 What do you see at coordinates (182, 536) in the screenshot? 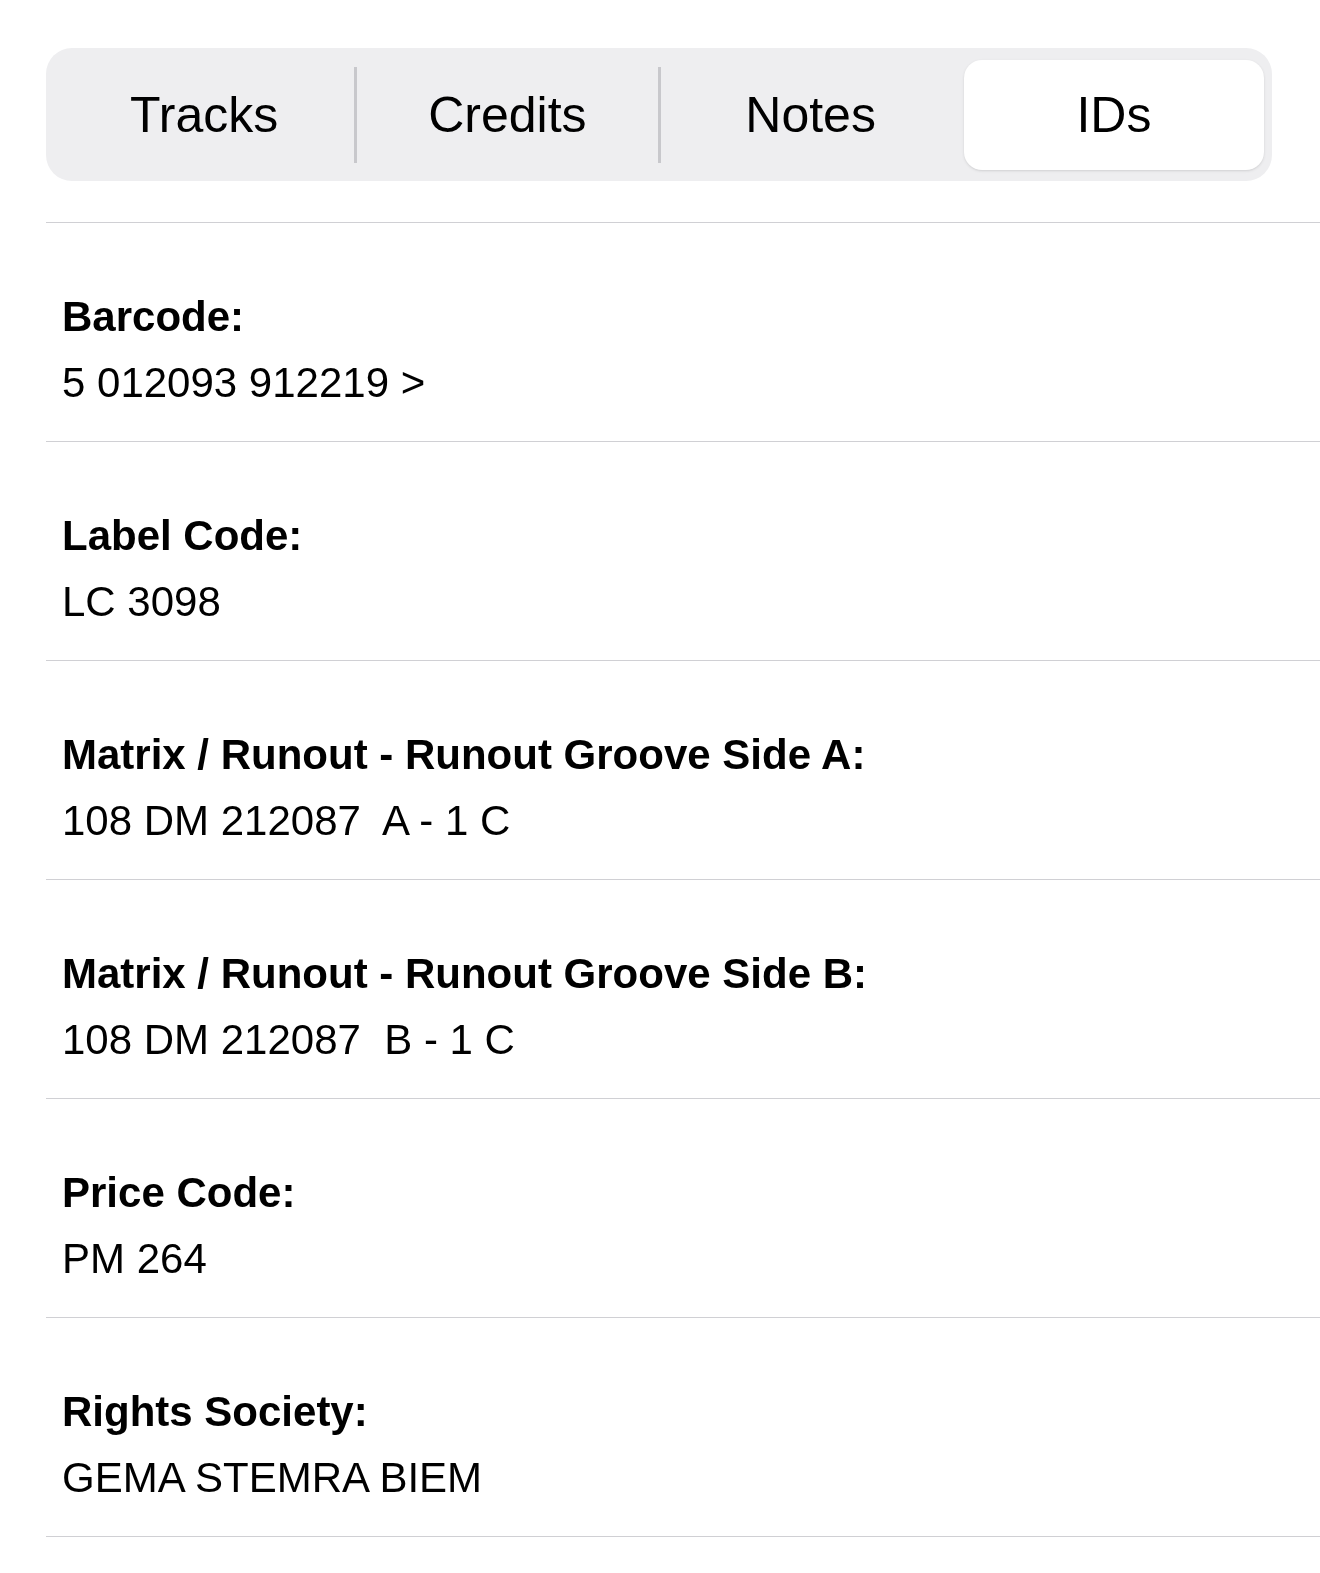
I see `field-label: Label Code:` at bounding box center [182, 536].